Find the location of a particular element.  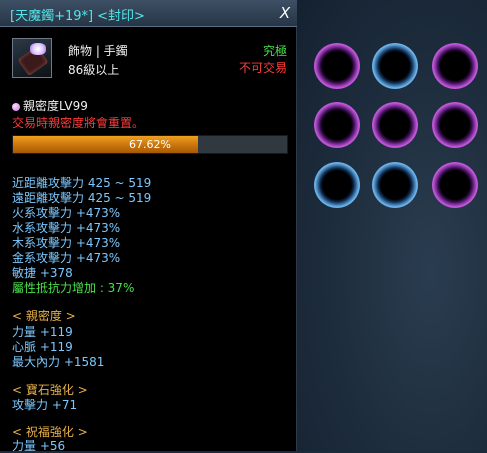

intimacy-bonus: 力量 +119 is located at coordinates (42, 332).